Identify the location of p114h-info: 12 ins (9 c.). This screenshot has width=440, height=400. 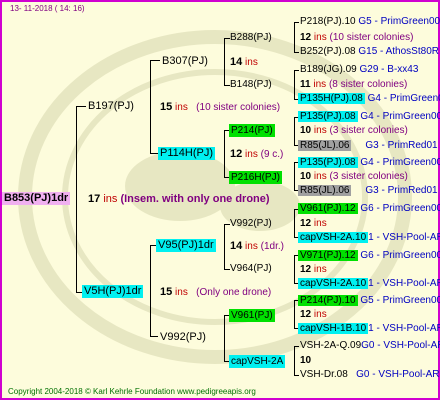
(257, 154).